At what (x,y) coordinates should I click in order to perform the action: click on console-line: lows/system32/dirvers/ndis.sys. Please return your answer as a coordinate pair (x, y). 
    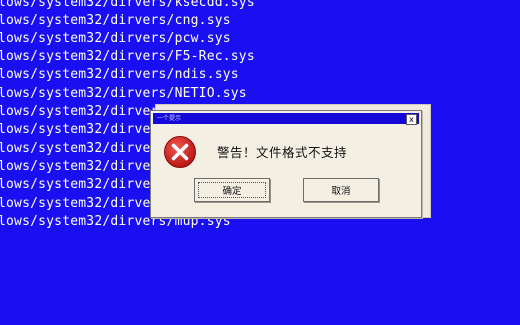
    Looking at the image, I should click on (119, 74).